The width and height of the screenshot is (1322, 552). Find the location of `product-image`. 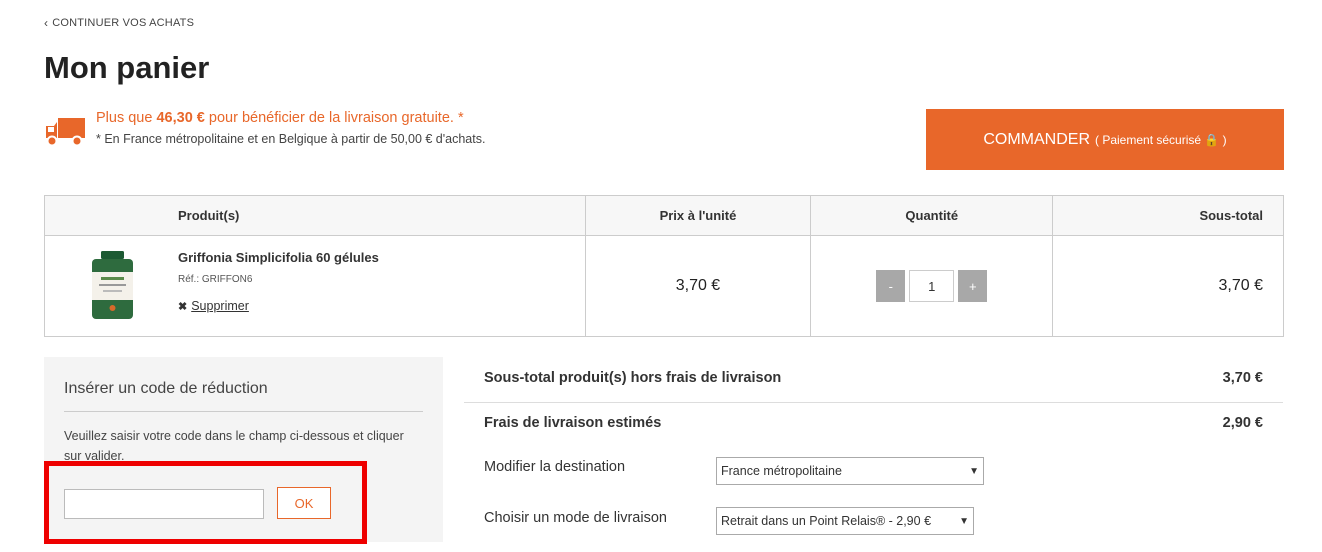

product-image is located at coordinates (112, 286).